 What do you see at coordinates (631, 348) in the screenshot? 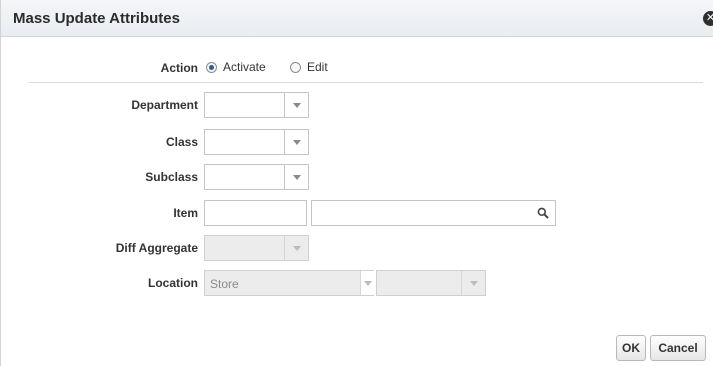
I see `ok-button: OK` at bounding box center [631, 348].